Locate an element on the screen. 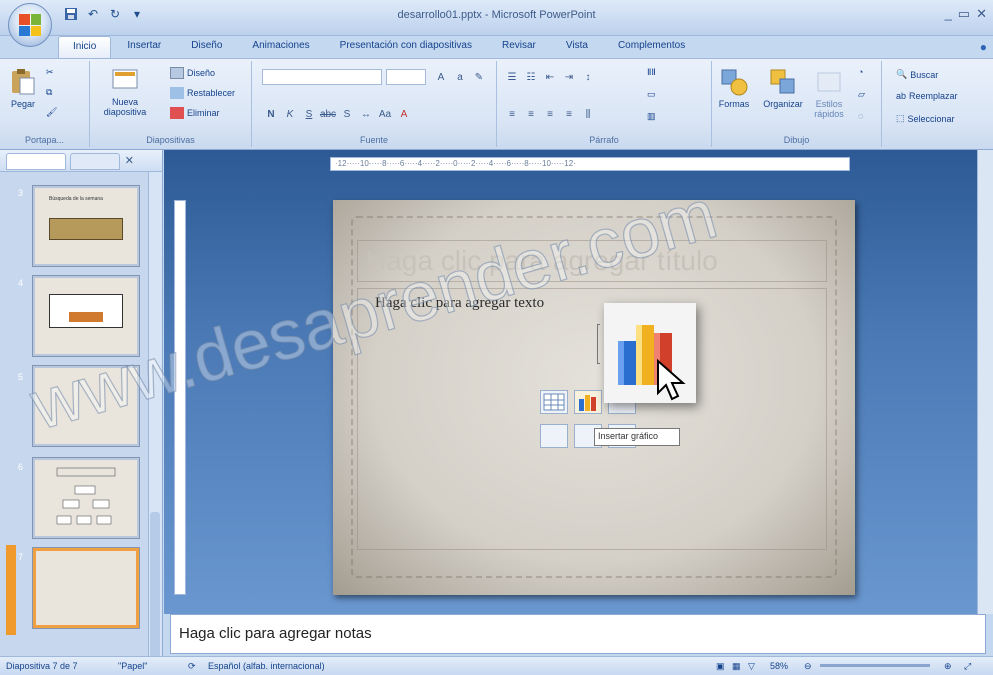 This screenshot has height=675, width=993. office-button is located at coordinates (30, 25).